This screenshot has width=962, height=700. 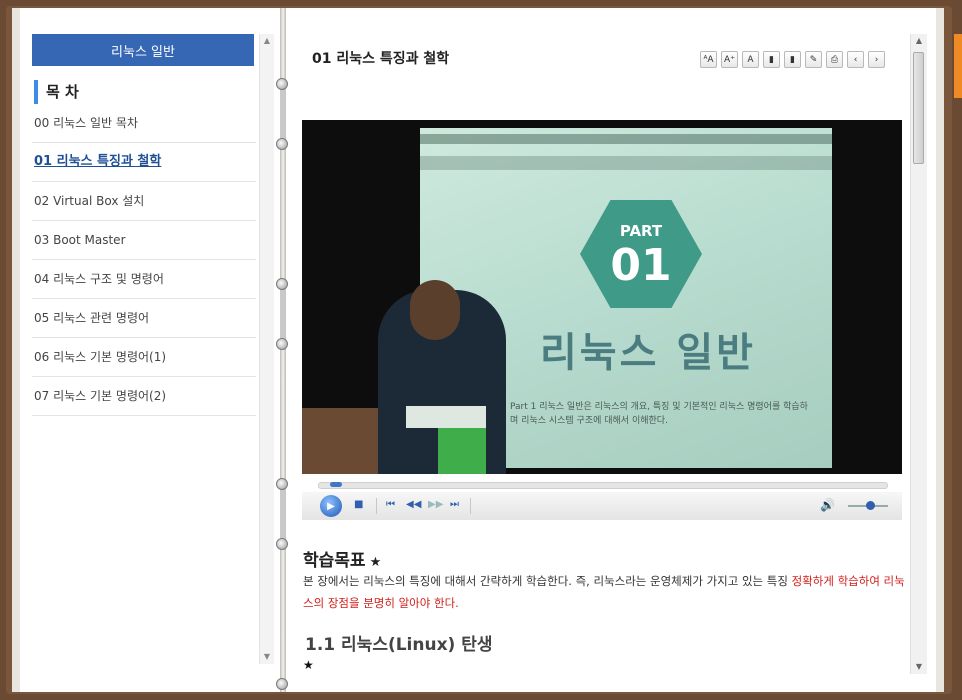 What do you see at coordinates (144, 318) in the screenshot?
I see `toc-item-05: 05 리눅스 관련 명령어` at bounding box center [144, 318].